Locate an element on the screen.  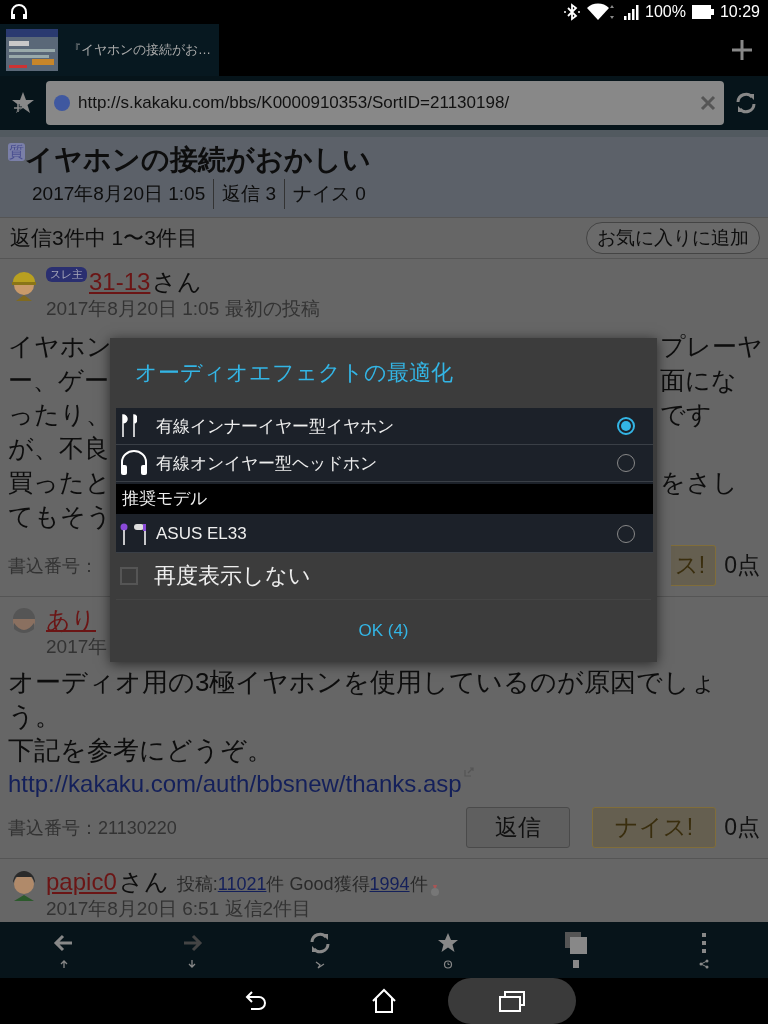
audio-option: ASUS EL33 is located at coordinates (384, 534).